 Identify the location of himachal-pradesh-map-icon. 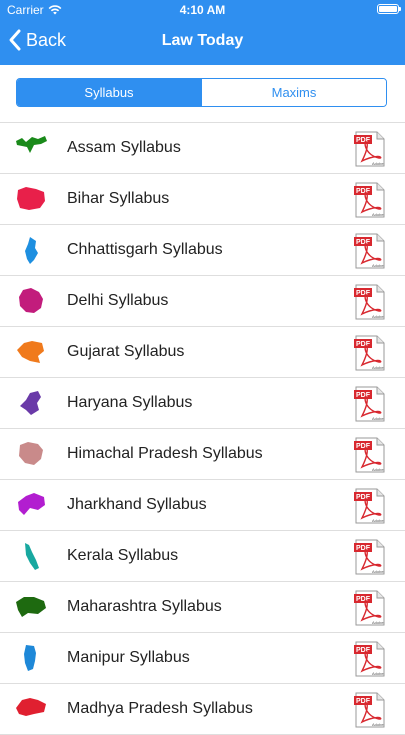
(31, 453).